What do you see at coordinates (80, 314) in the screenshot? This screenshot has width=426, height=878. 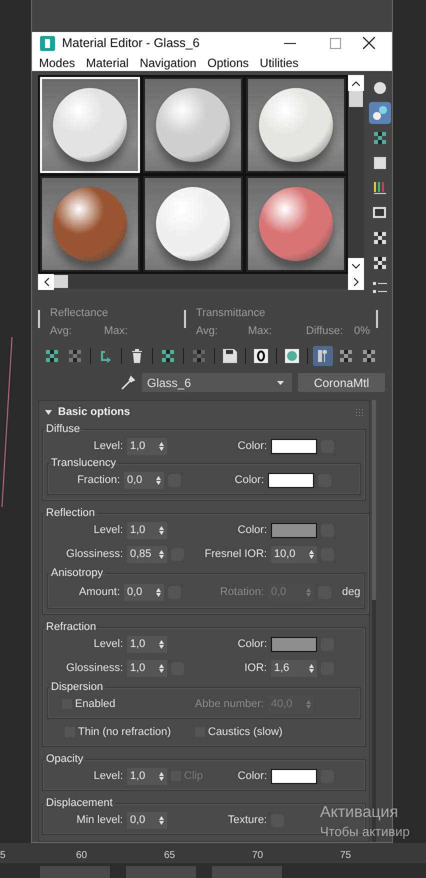 I see `stat-title: Reflectance` at bounding box center [80, 314].